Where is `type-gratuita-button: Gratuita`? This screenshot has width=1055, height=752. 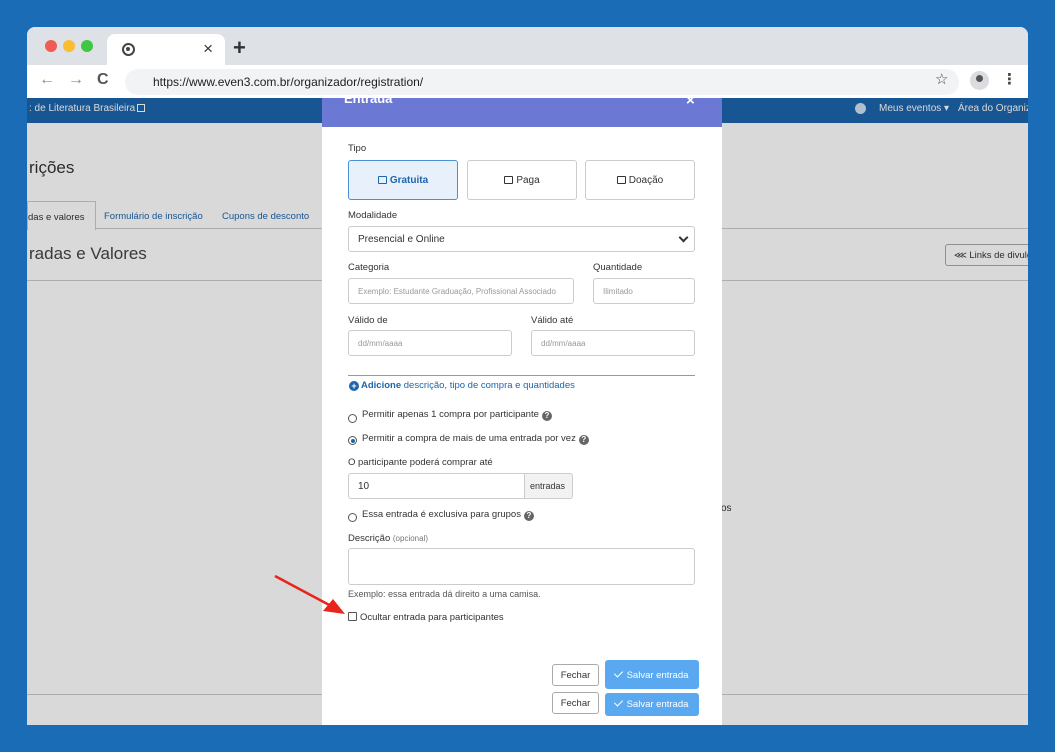
type-gratuita-button: Gratuita is located at coordinates (403, 180).